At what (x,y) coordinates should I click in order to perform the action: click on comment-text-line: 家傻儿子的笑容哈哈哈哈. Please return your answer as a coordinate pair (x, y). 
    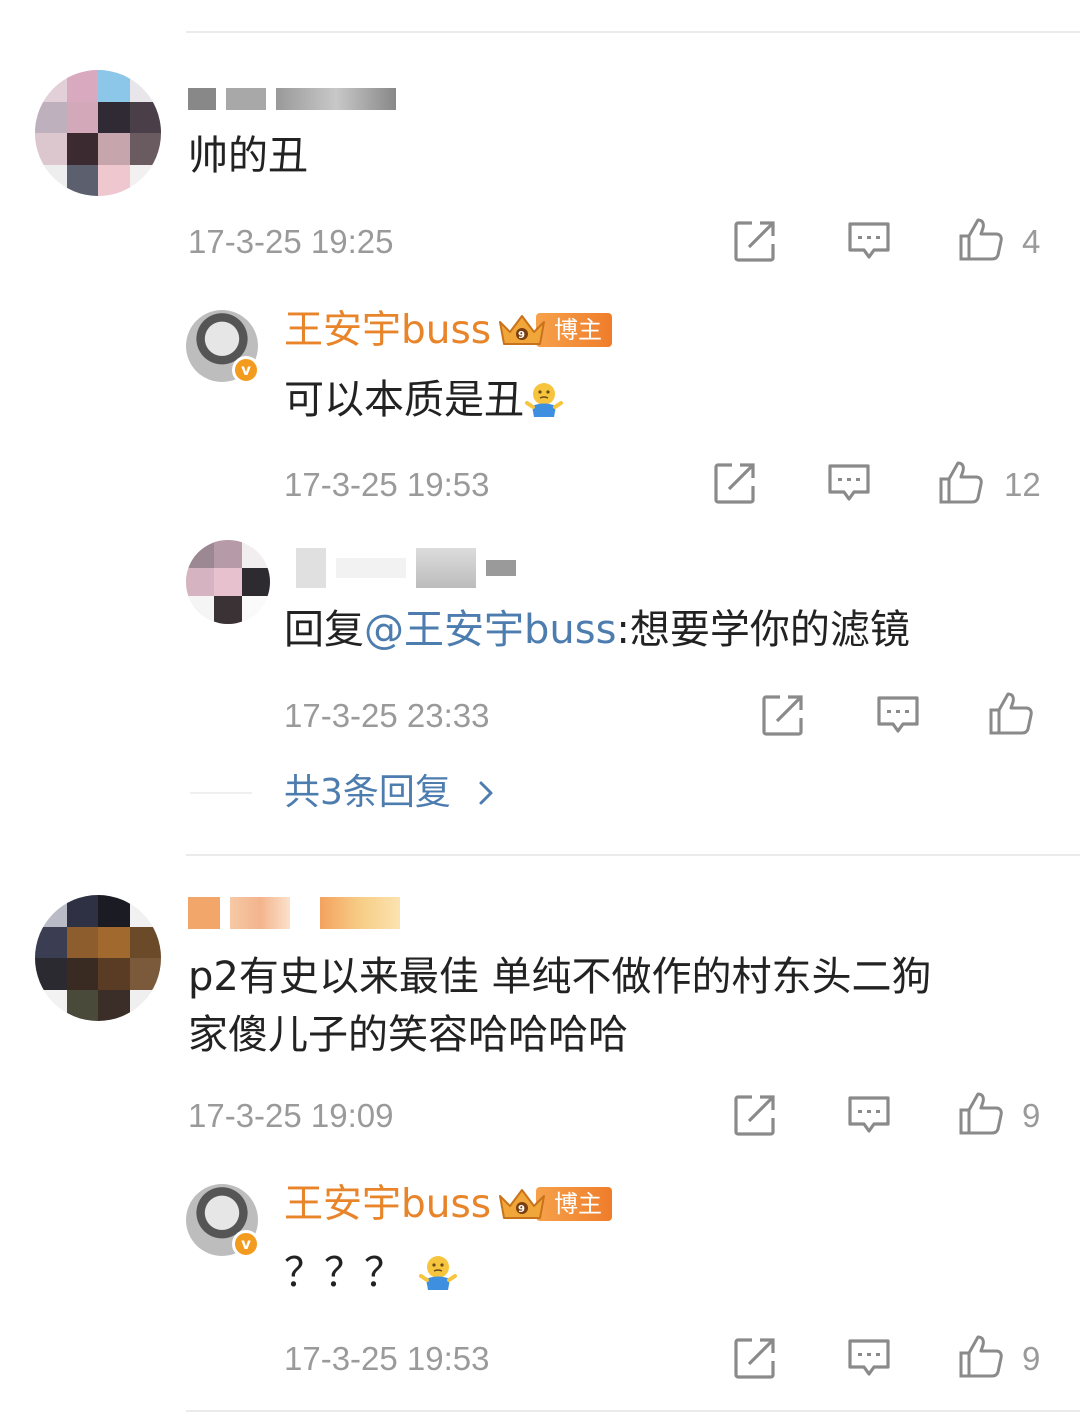
    Looking at the image, I should click on (408, 1035).